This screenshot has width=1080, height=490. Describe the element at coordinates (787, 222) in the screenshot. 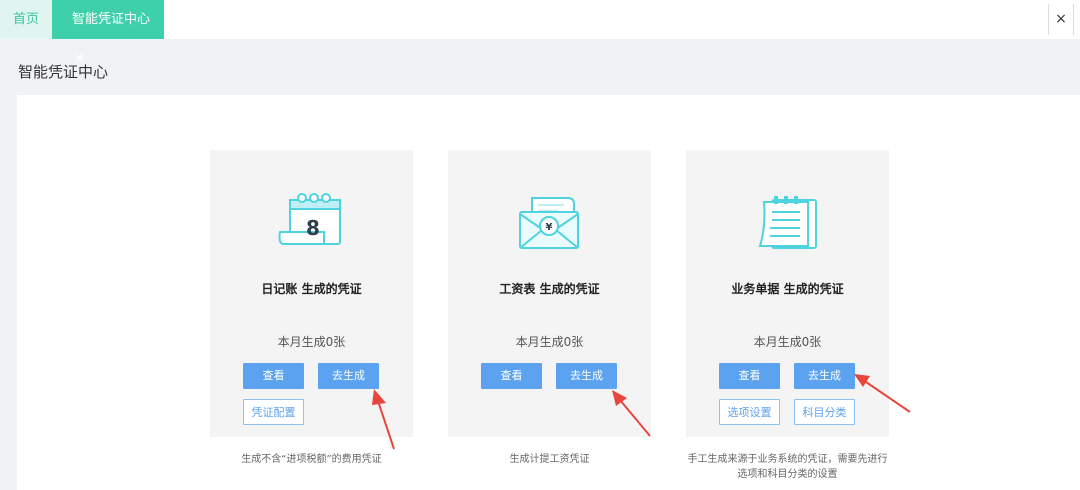

I see `document-icon` at that location.